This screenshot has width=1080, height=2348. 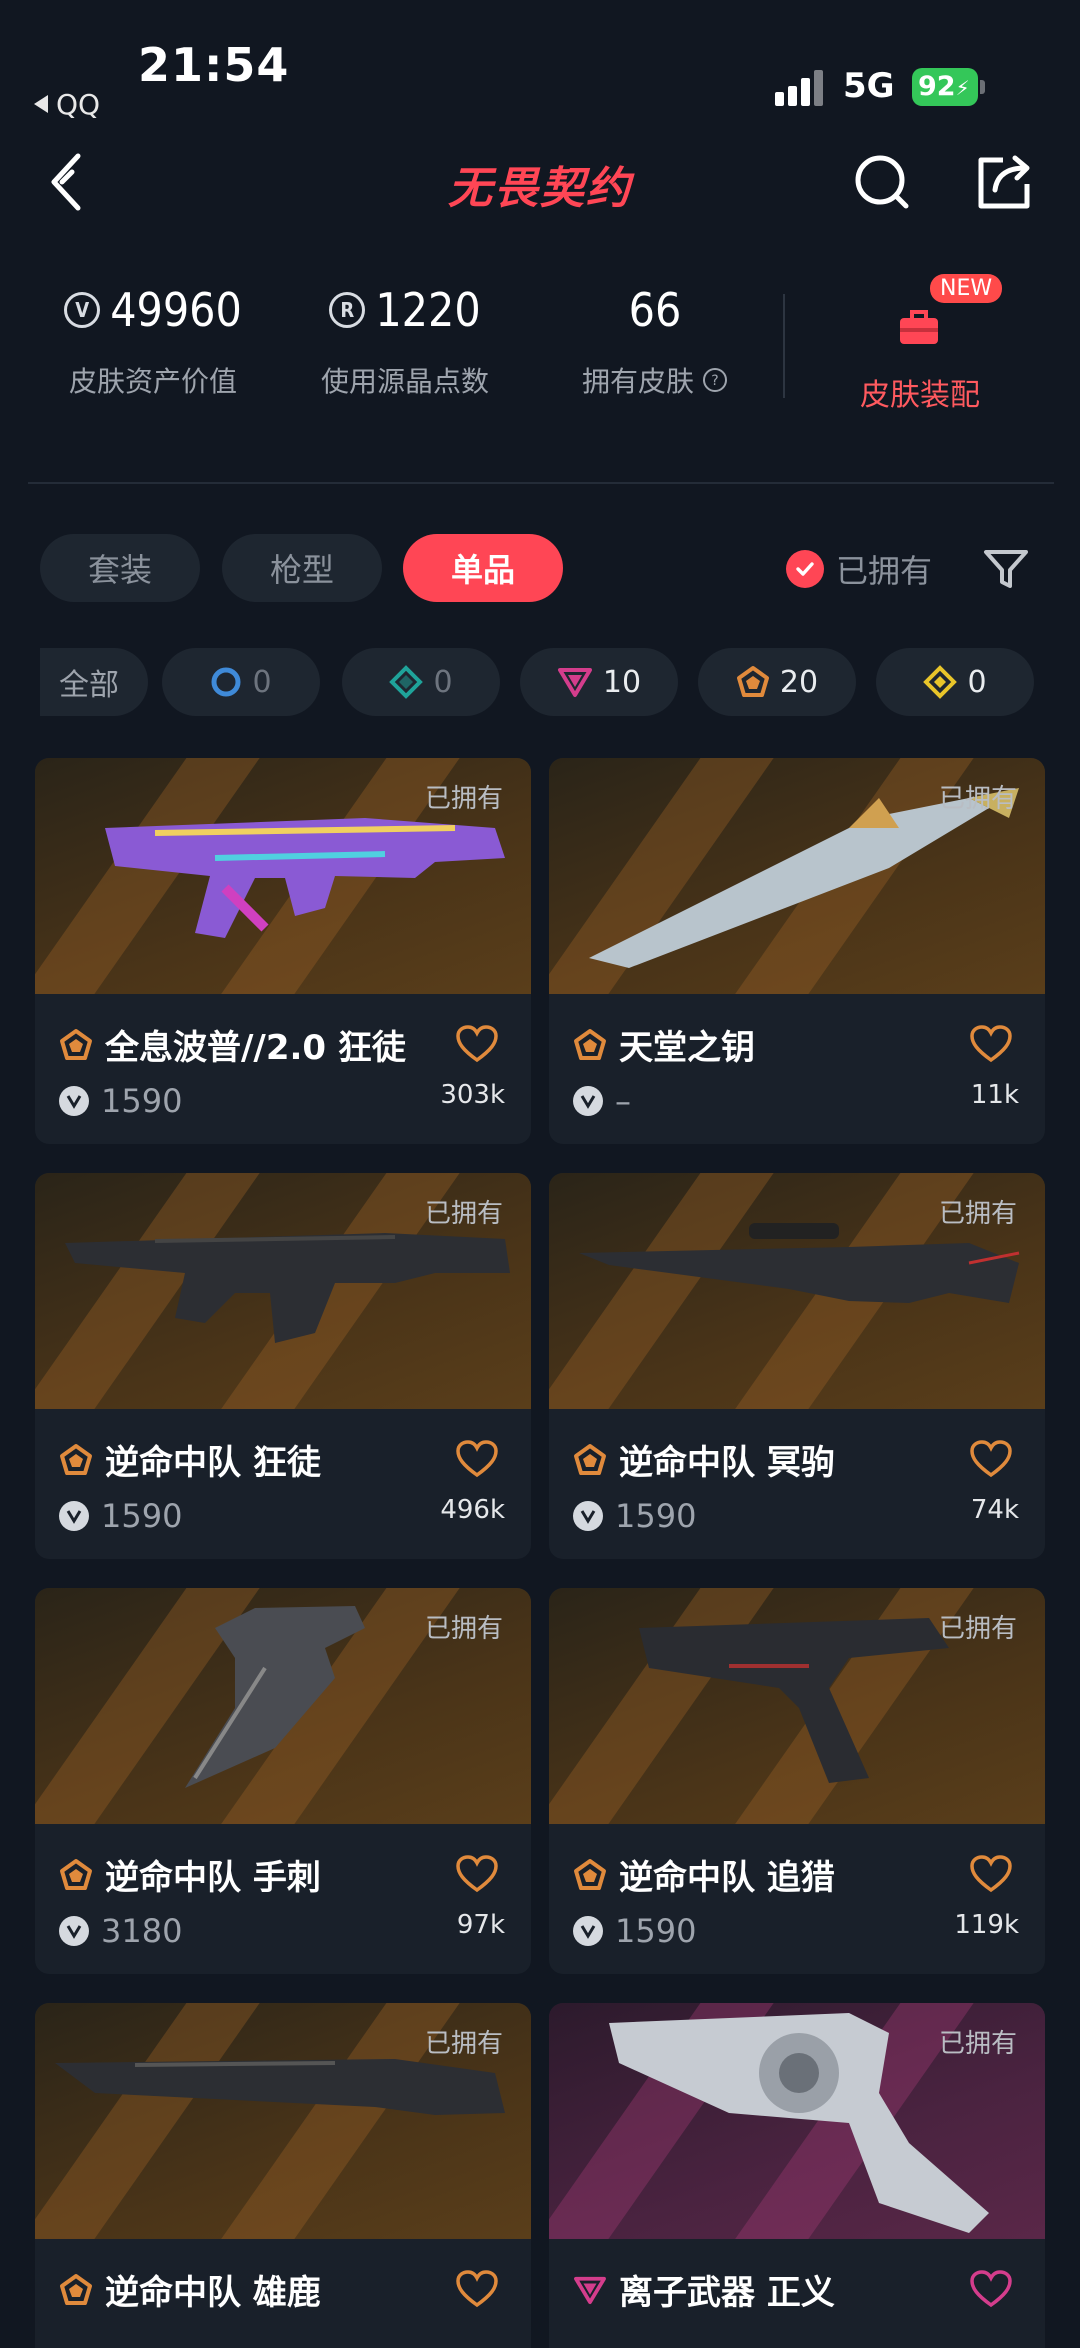 What do you see at coordinates (406, 682) in the screenshot?
I see `deluxe-tier-icon` at bounding box center [406, 682].